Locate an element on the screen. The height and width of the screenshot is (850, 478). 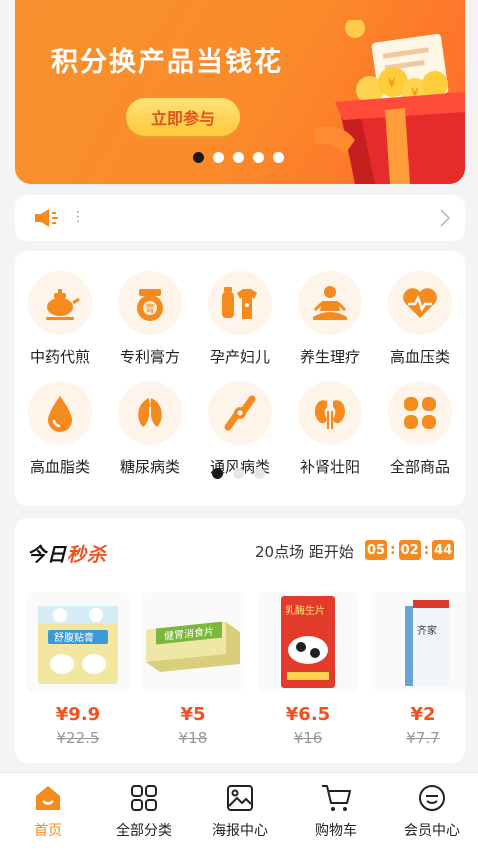
drop-icon is located at coordinates (60, 414).